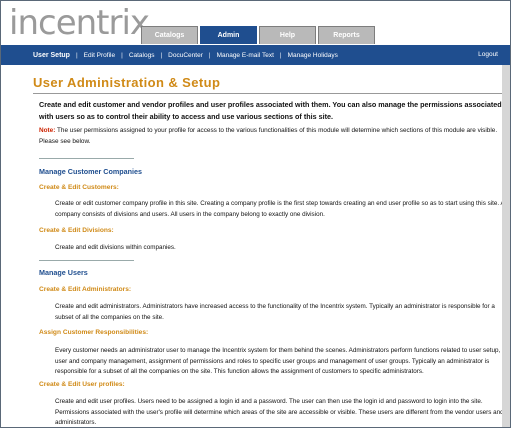  What do you see at coordinates (85, 289) in the screenshot?
I see `link-create-edit-administrators: Create & Edit Administrators:` at bounding box center [85, 289].